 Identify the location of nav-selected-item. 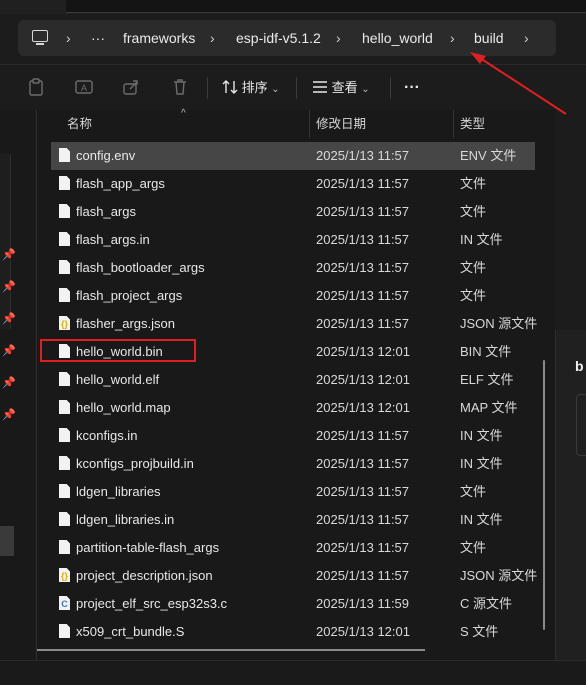
(7, 541).